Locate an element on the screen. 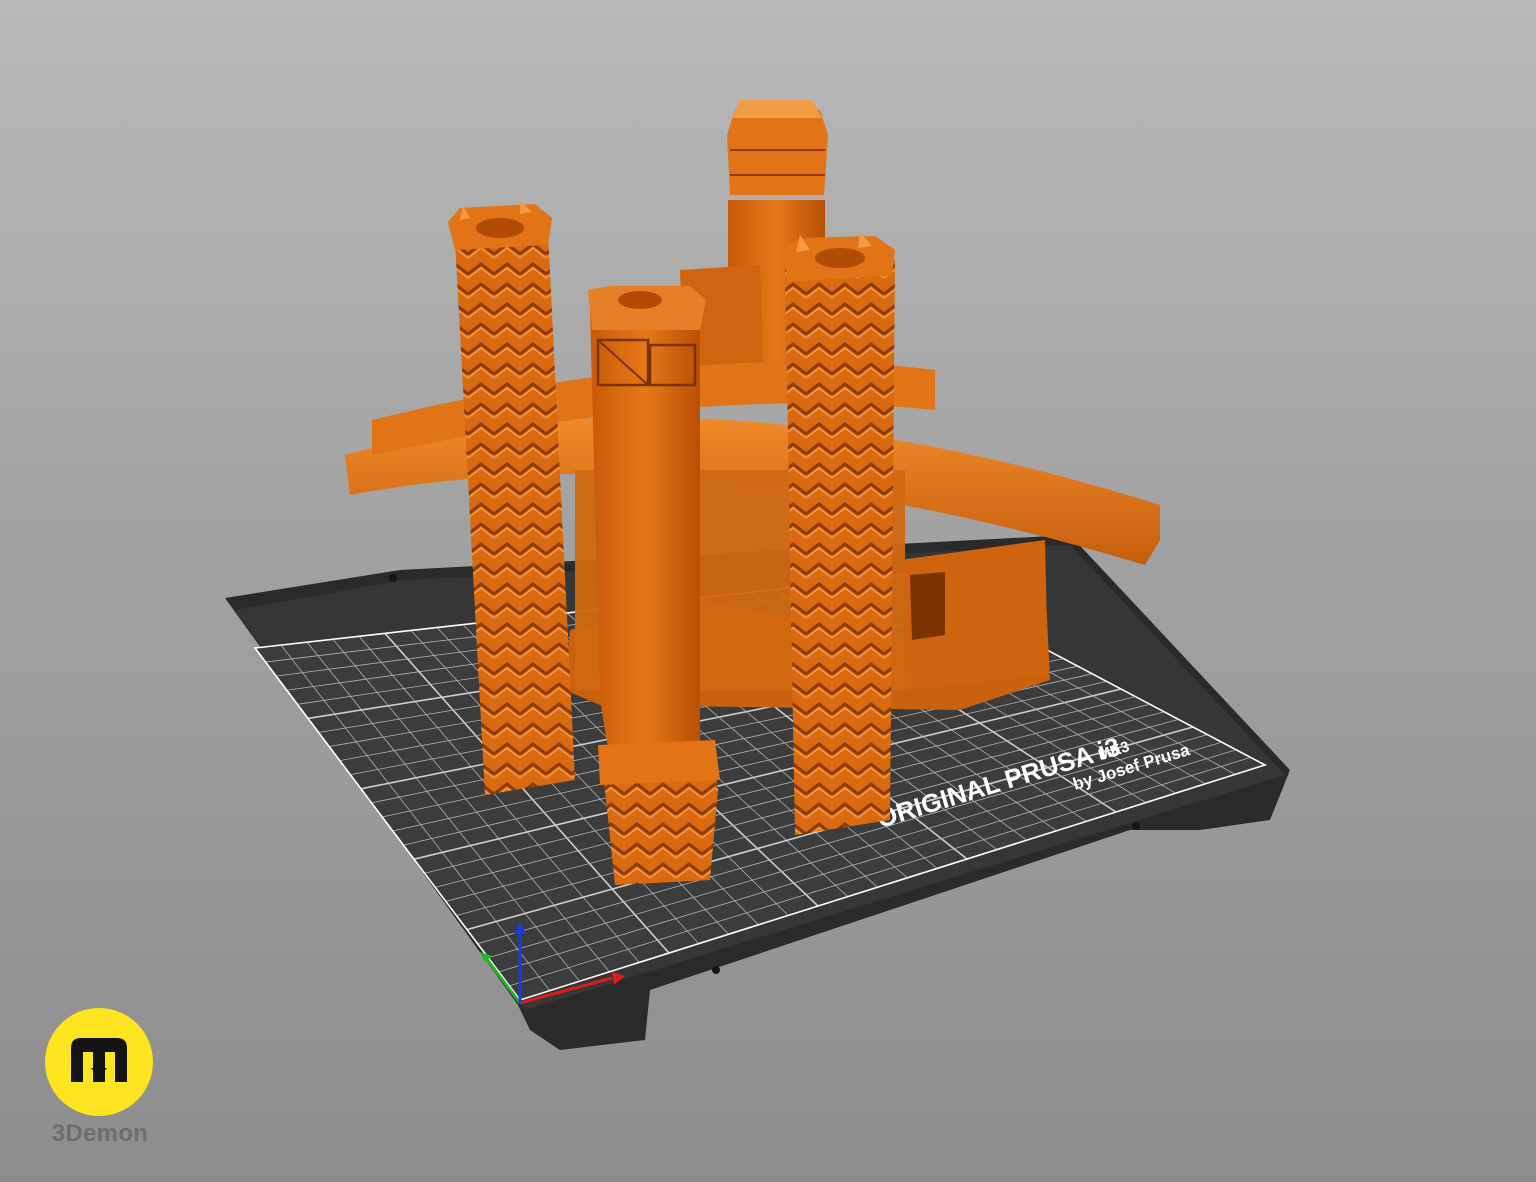 The width and height of the screenshot is (1536, 1182). right-braided-pillar is located at coordinates (839, 533).